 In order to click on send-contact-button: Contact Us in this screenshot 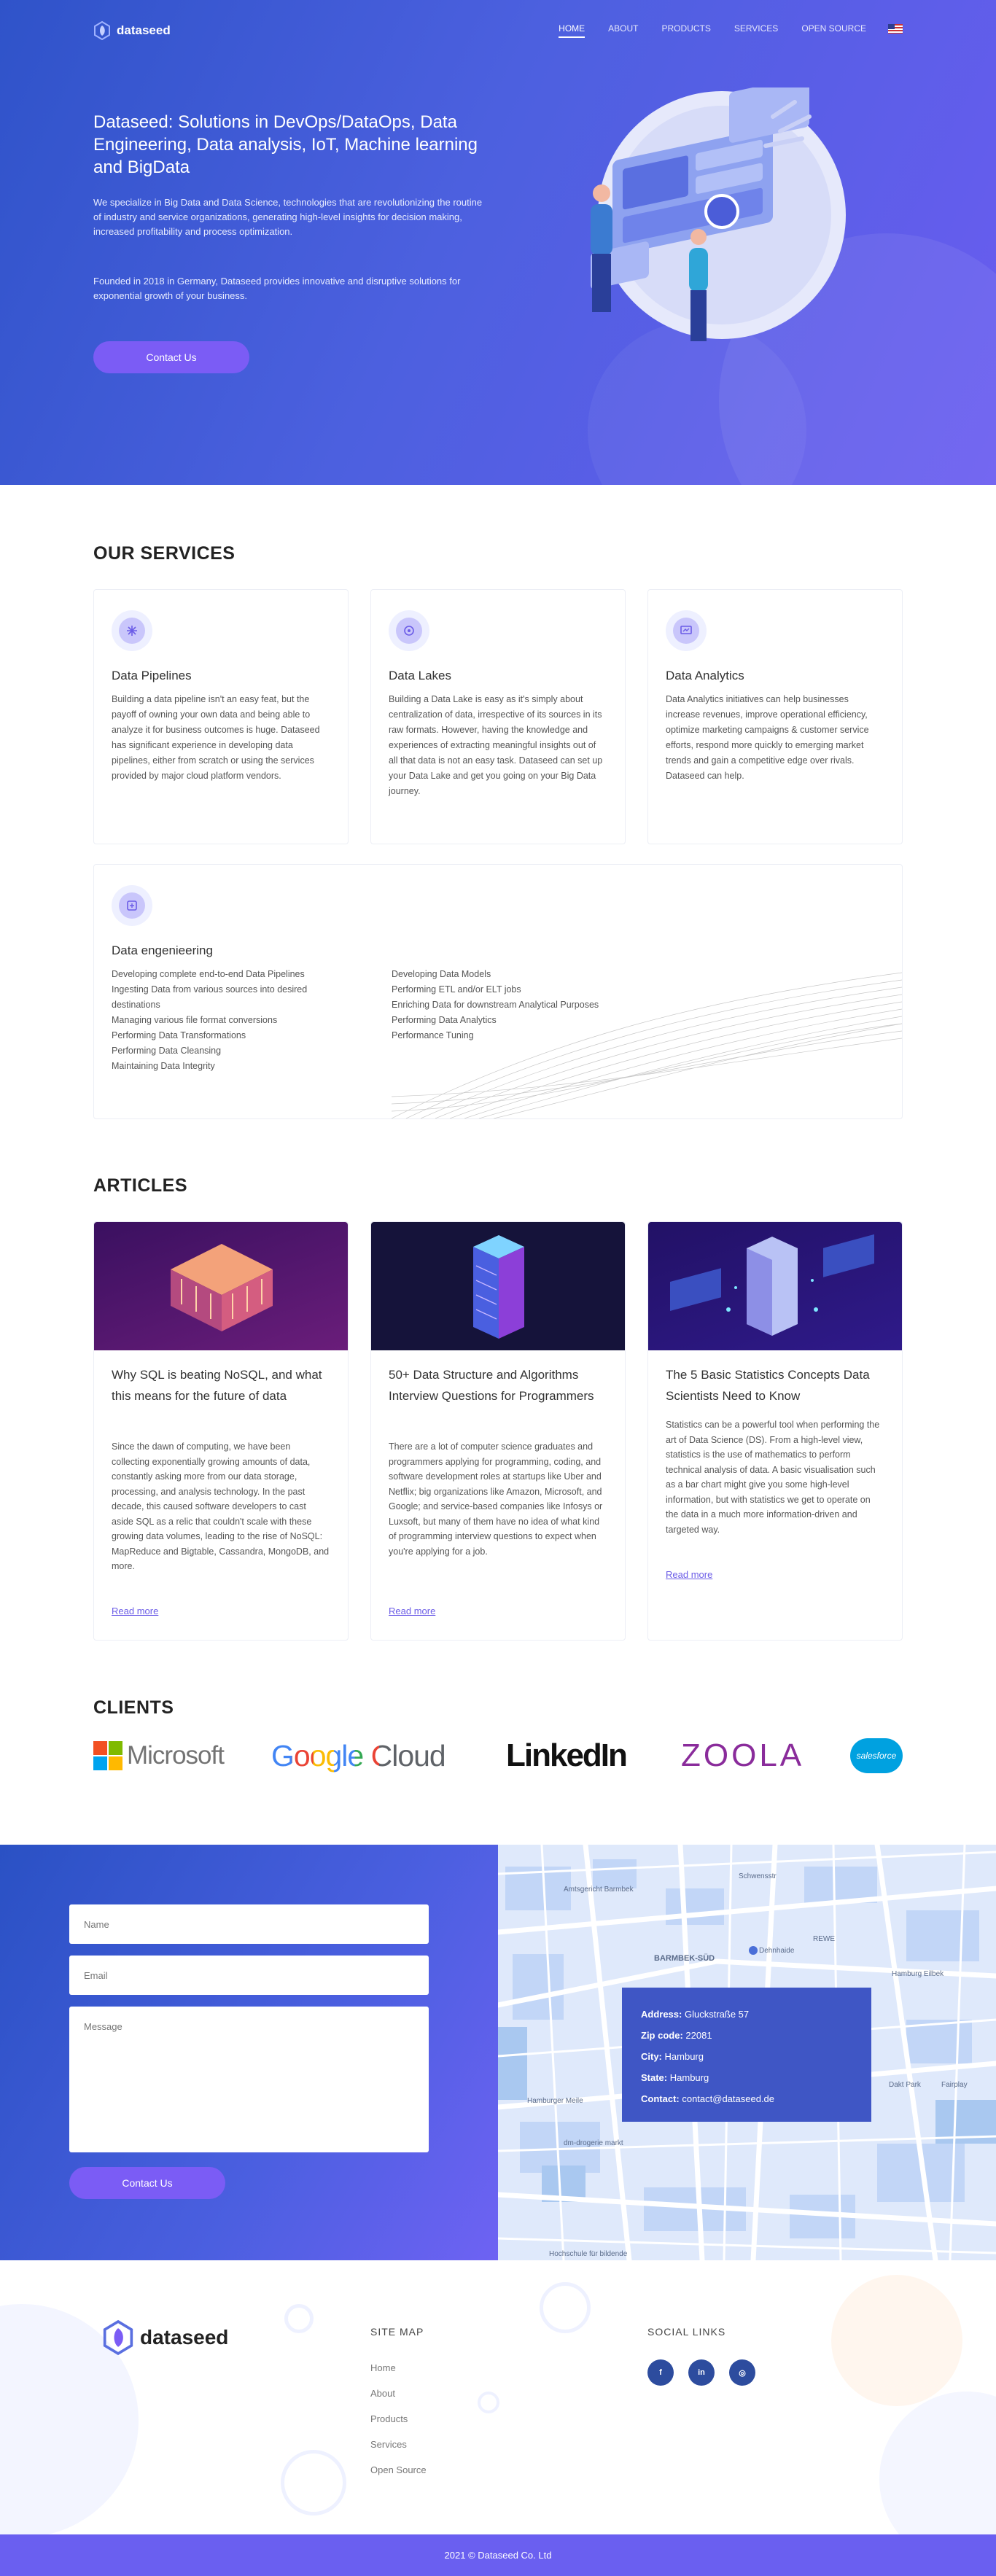, I will do `click(147, 2183)`.